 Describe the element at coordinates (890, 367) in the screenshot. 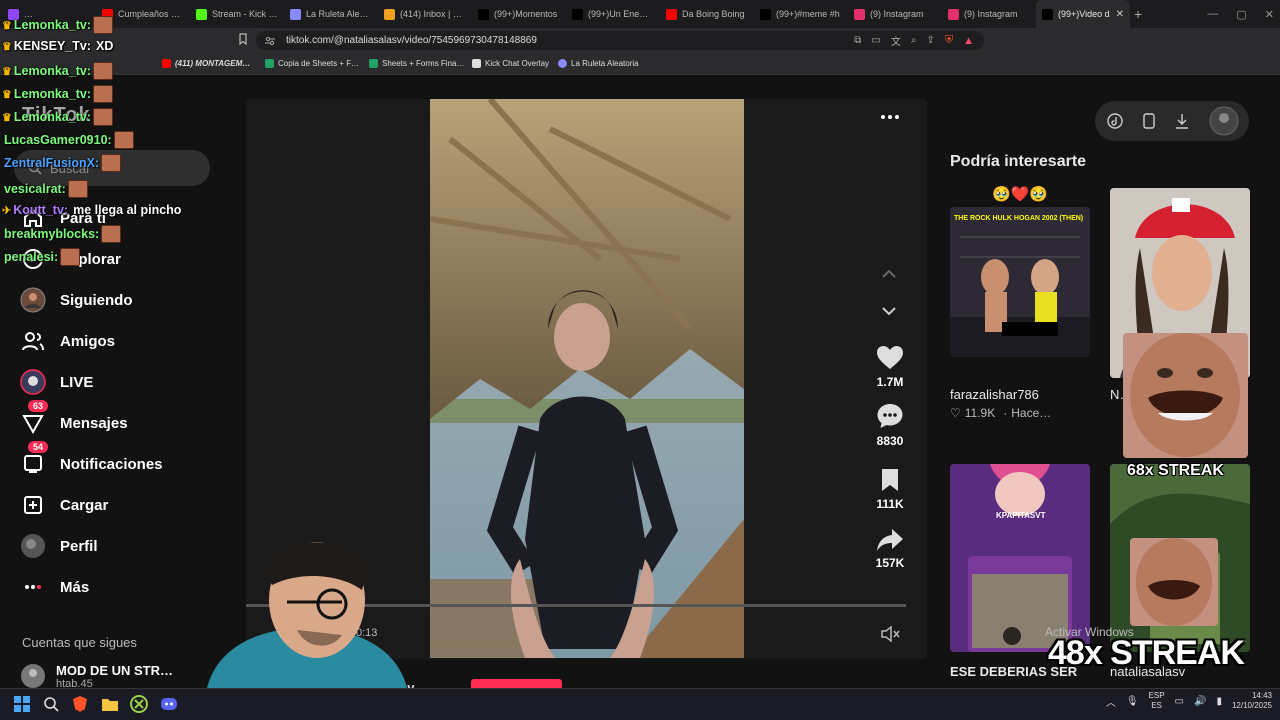

I see `like-button: 1.7M` at that location.